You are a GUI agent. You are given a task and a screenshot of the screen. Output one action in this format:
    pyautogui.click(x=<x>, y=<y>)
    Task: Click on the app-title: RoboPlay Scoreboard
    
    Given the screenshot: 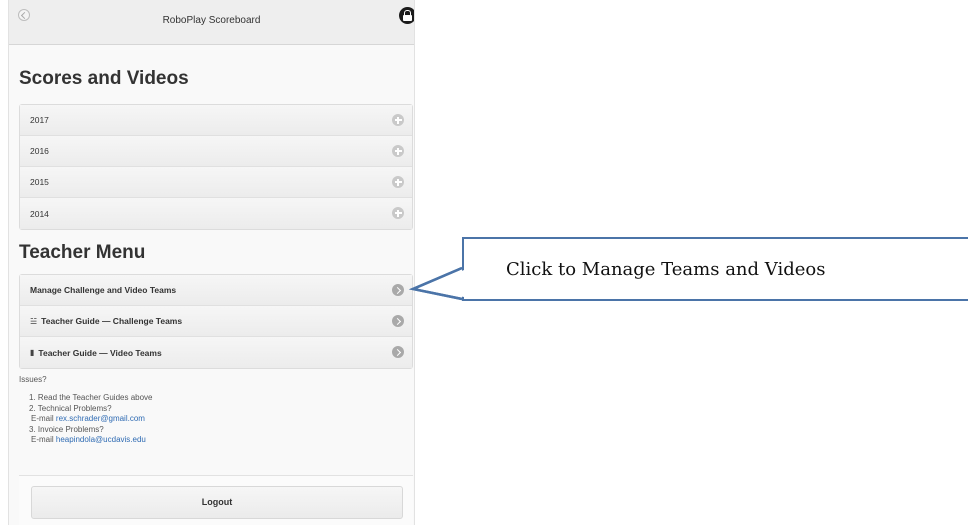 What is the action you would take?
    pyautogui.click(x=211, y=20)
    